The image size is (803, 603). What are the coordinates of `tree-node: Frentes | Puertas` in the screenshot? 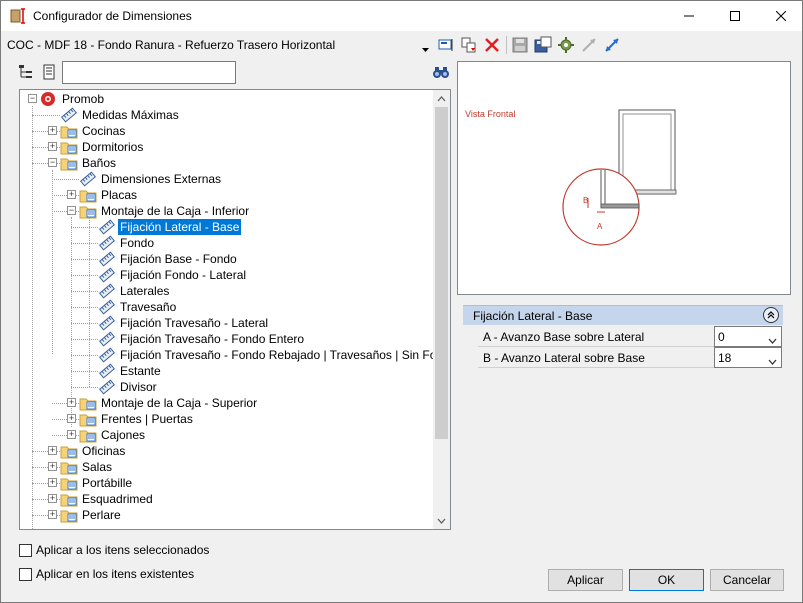 It's located at (137, 419).